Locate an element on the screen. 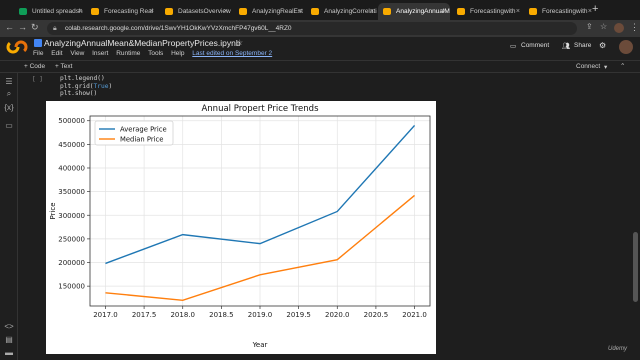  comment-icon: ▭ is located at coordinates (513, 46).